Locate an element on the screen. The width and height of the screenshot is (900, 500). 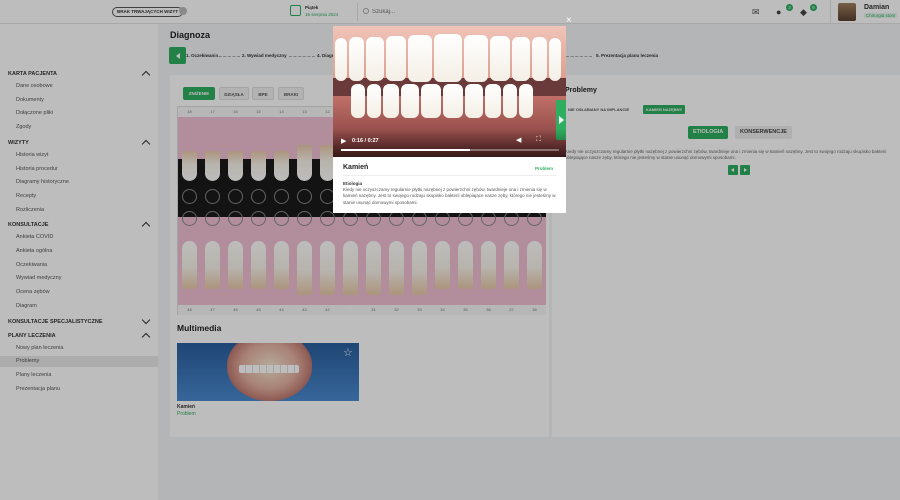
modal-badge: Problem is located at coordinates (544, 168).